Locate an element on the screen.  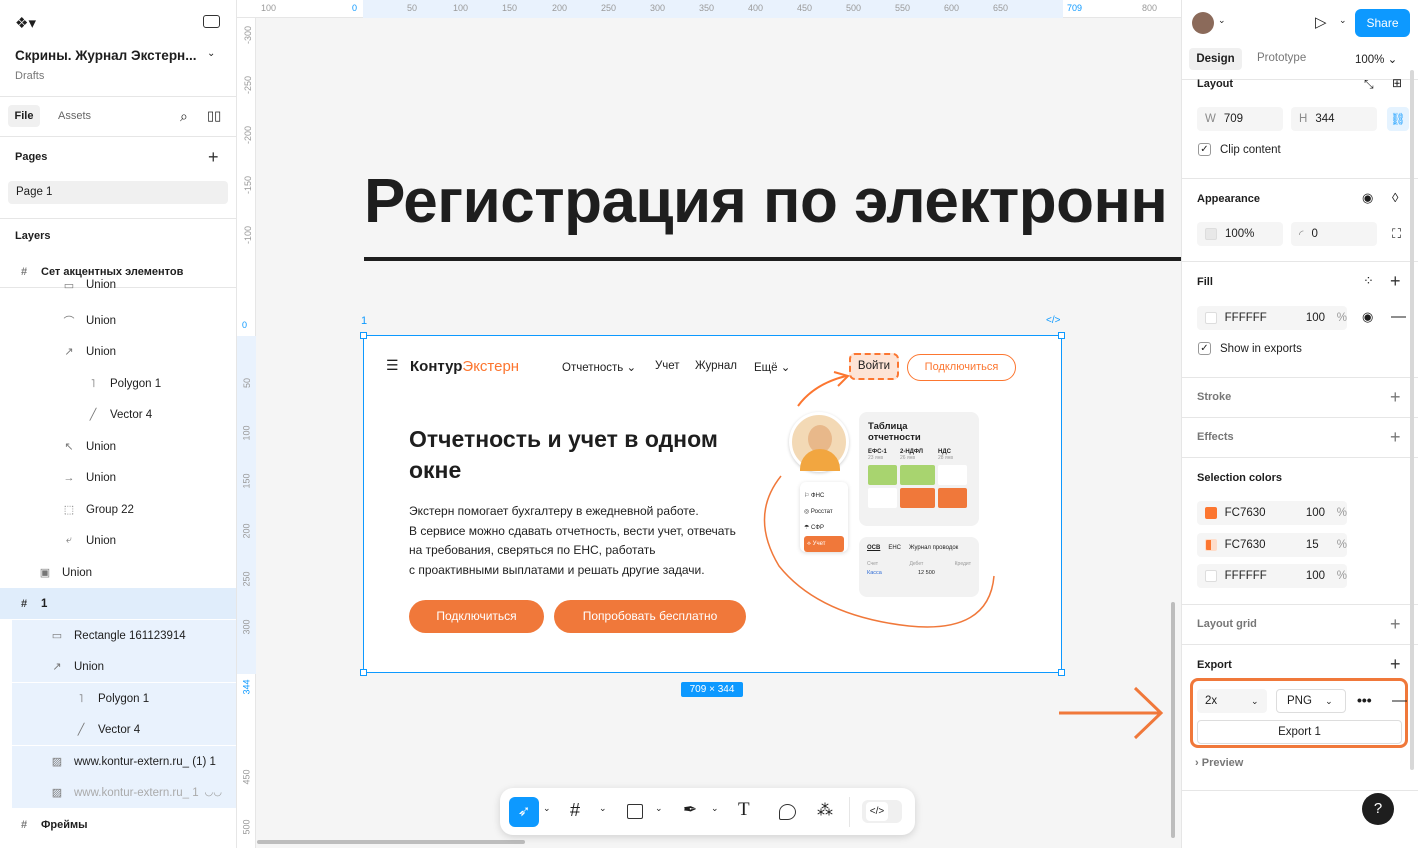
ruler-label: 200 is located at coordinates (560, 8).